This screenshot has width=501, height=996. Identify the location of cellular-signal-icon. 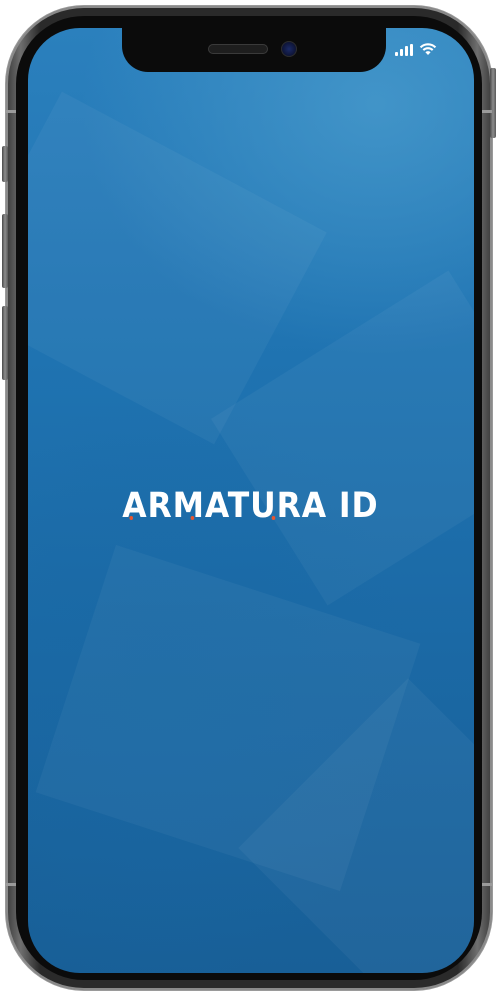
(404, 50).